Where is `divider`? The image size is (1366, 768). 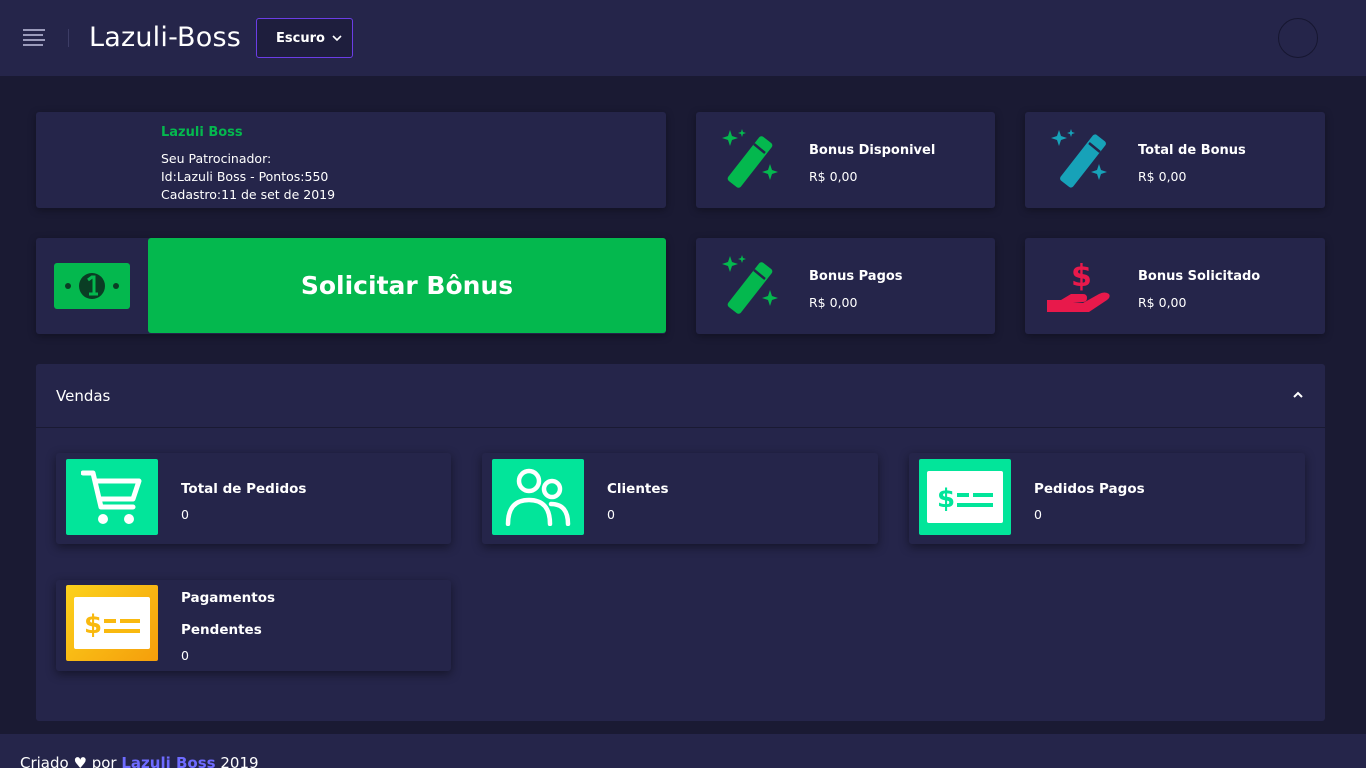 divider is located at coordinates (68, 38).